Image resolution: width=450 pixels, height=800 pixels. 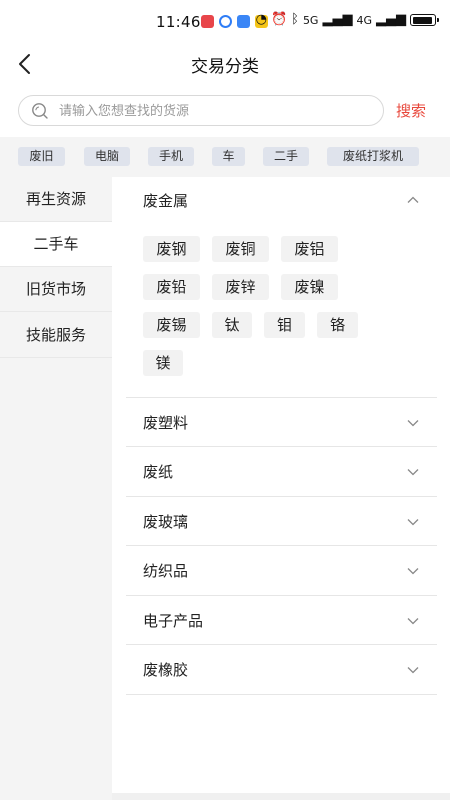 What do you see at coordinates (240, 249) in the screenshot?
I see `subcategory-chip: 废铜` at bounding box center [240, 249].